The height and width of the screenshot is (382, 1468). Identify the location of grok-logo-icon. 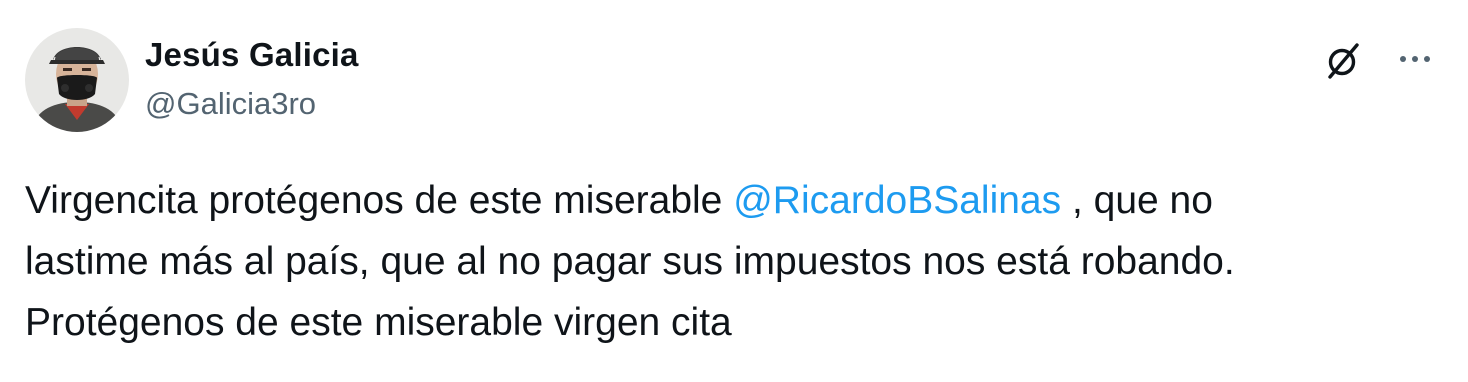
(1343, 61).